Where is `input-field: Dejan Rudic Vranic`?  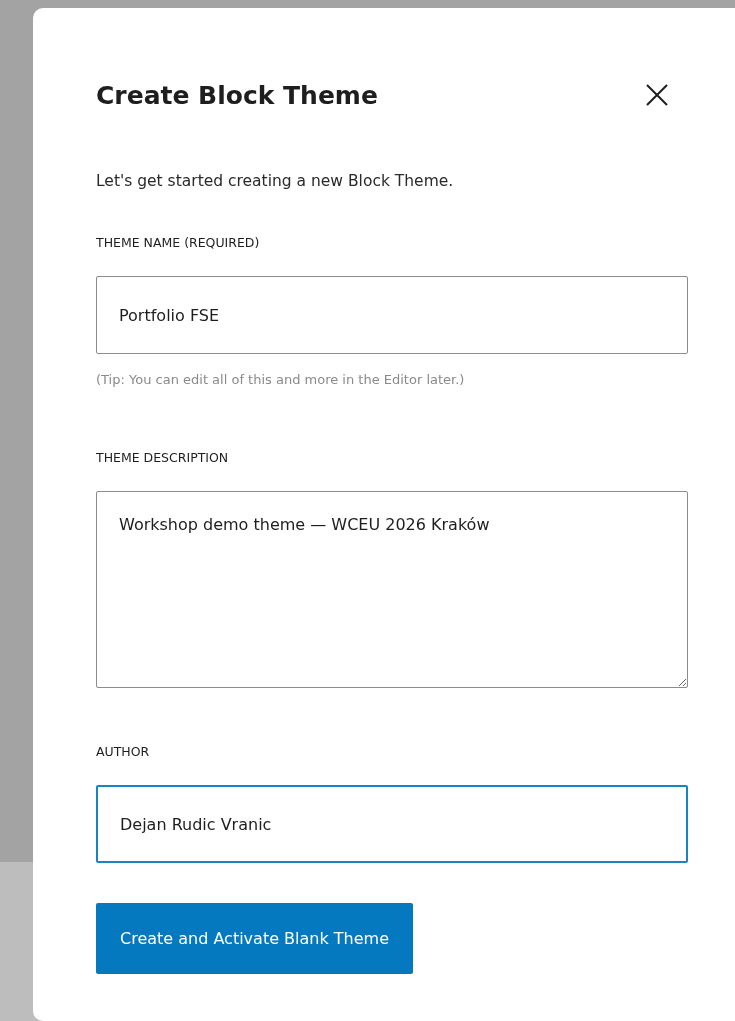
input-field: Dejan Rudic Vranic is located at coordinates (392, 824).